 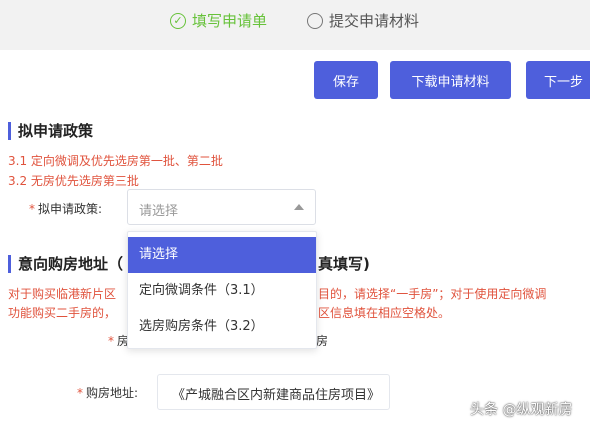 What do you see at coordinates (62, 313) in the screenshot?
I see `address-note: 功能购买二手房的，` at bounding box center [62, 313].